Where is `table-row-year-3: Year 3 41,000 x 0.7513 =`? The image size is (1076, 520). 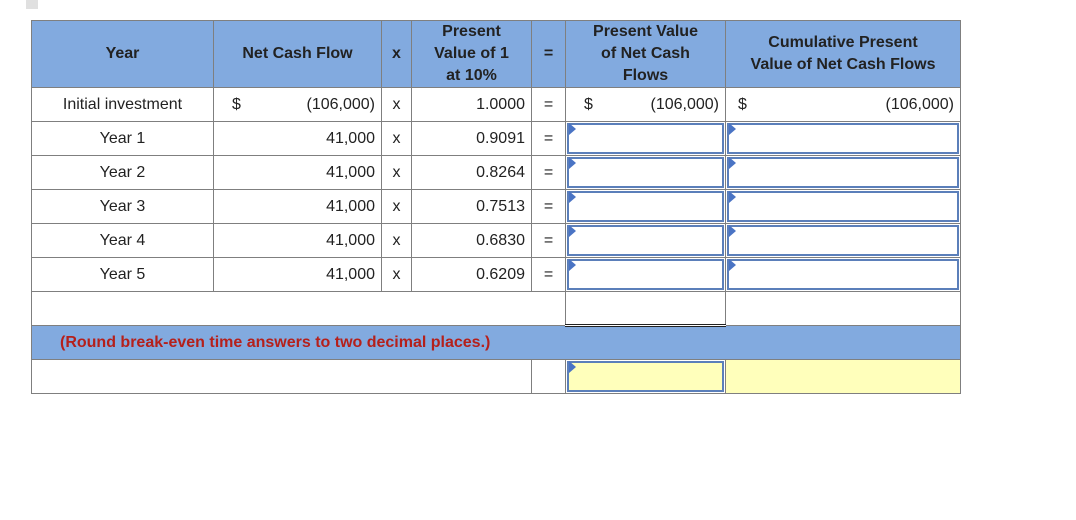 table-row-year-3: Year 3 41,000 x 0.7513 = is located at coordinates (496, 206).